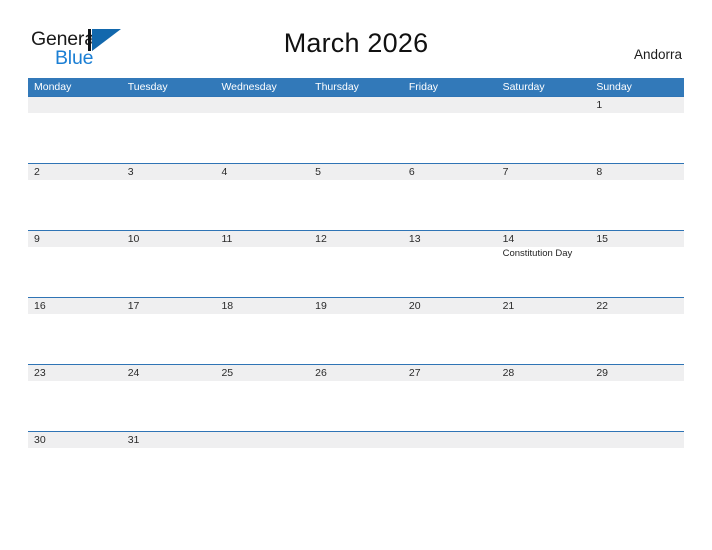 The width and height of the screenshot is (712, 550). What do you see at coordinates (262, 398) in the screenshot?
I see `day-cell: 25` at bounding box center [262, 398].